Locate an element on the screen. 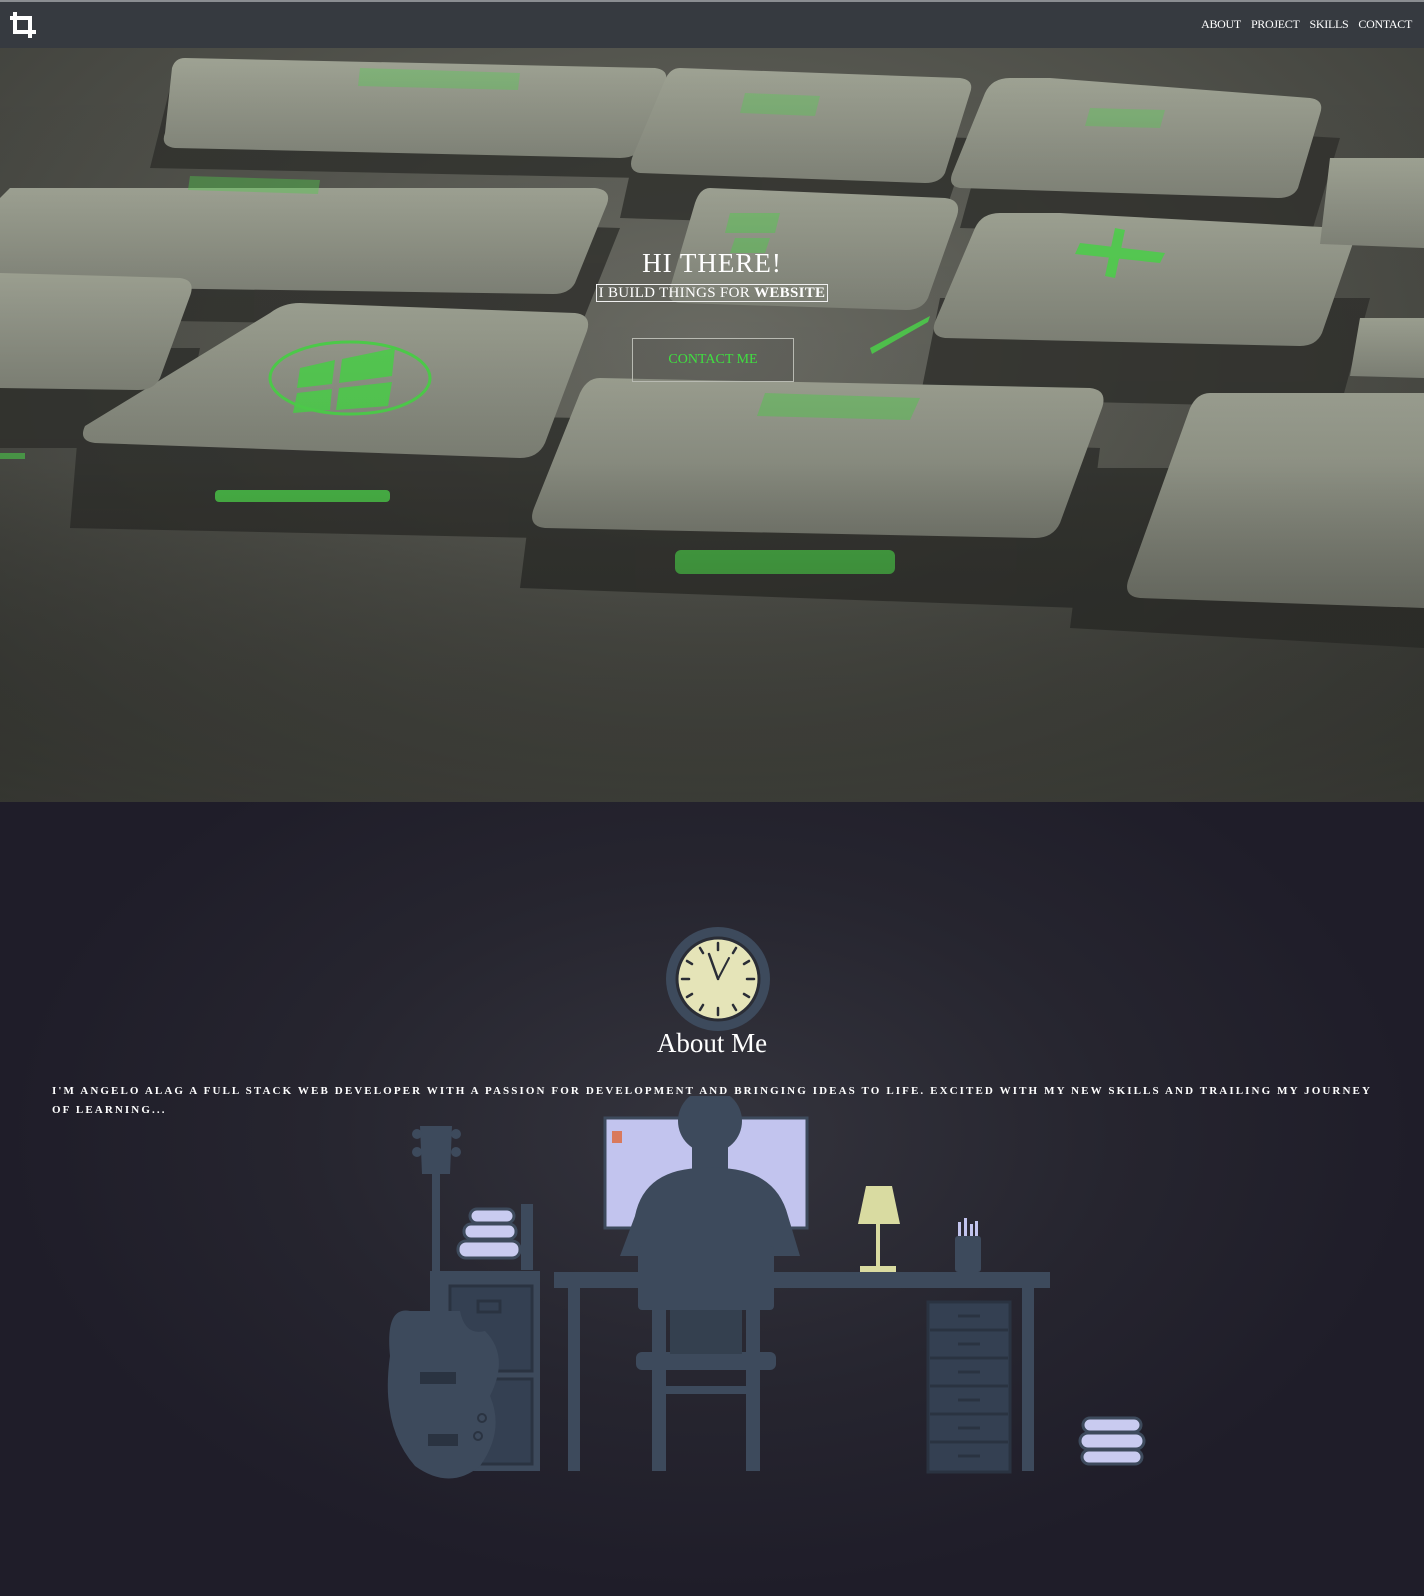 This screenshot has height=1596, width=1424. about-title: About Me is located at coordinates (712, 1043).